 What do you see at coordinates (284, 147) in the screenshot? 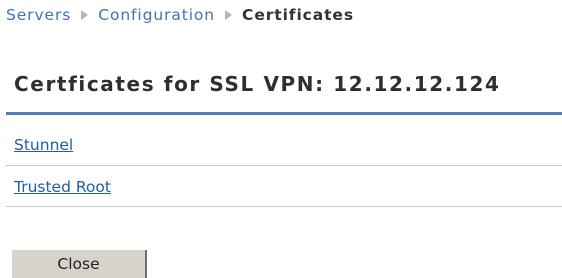
I see `list-item: Stunnel` at bounding box center [284, 147].